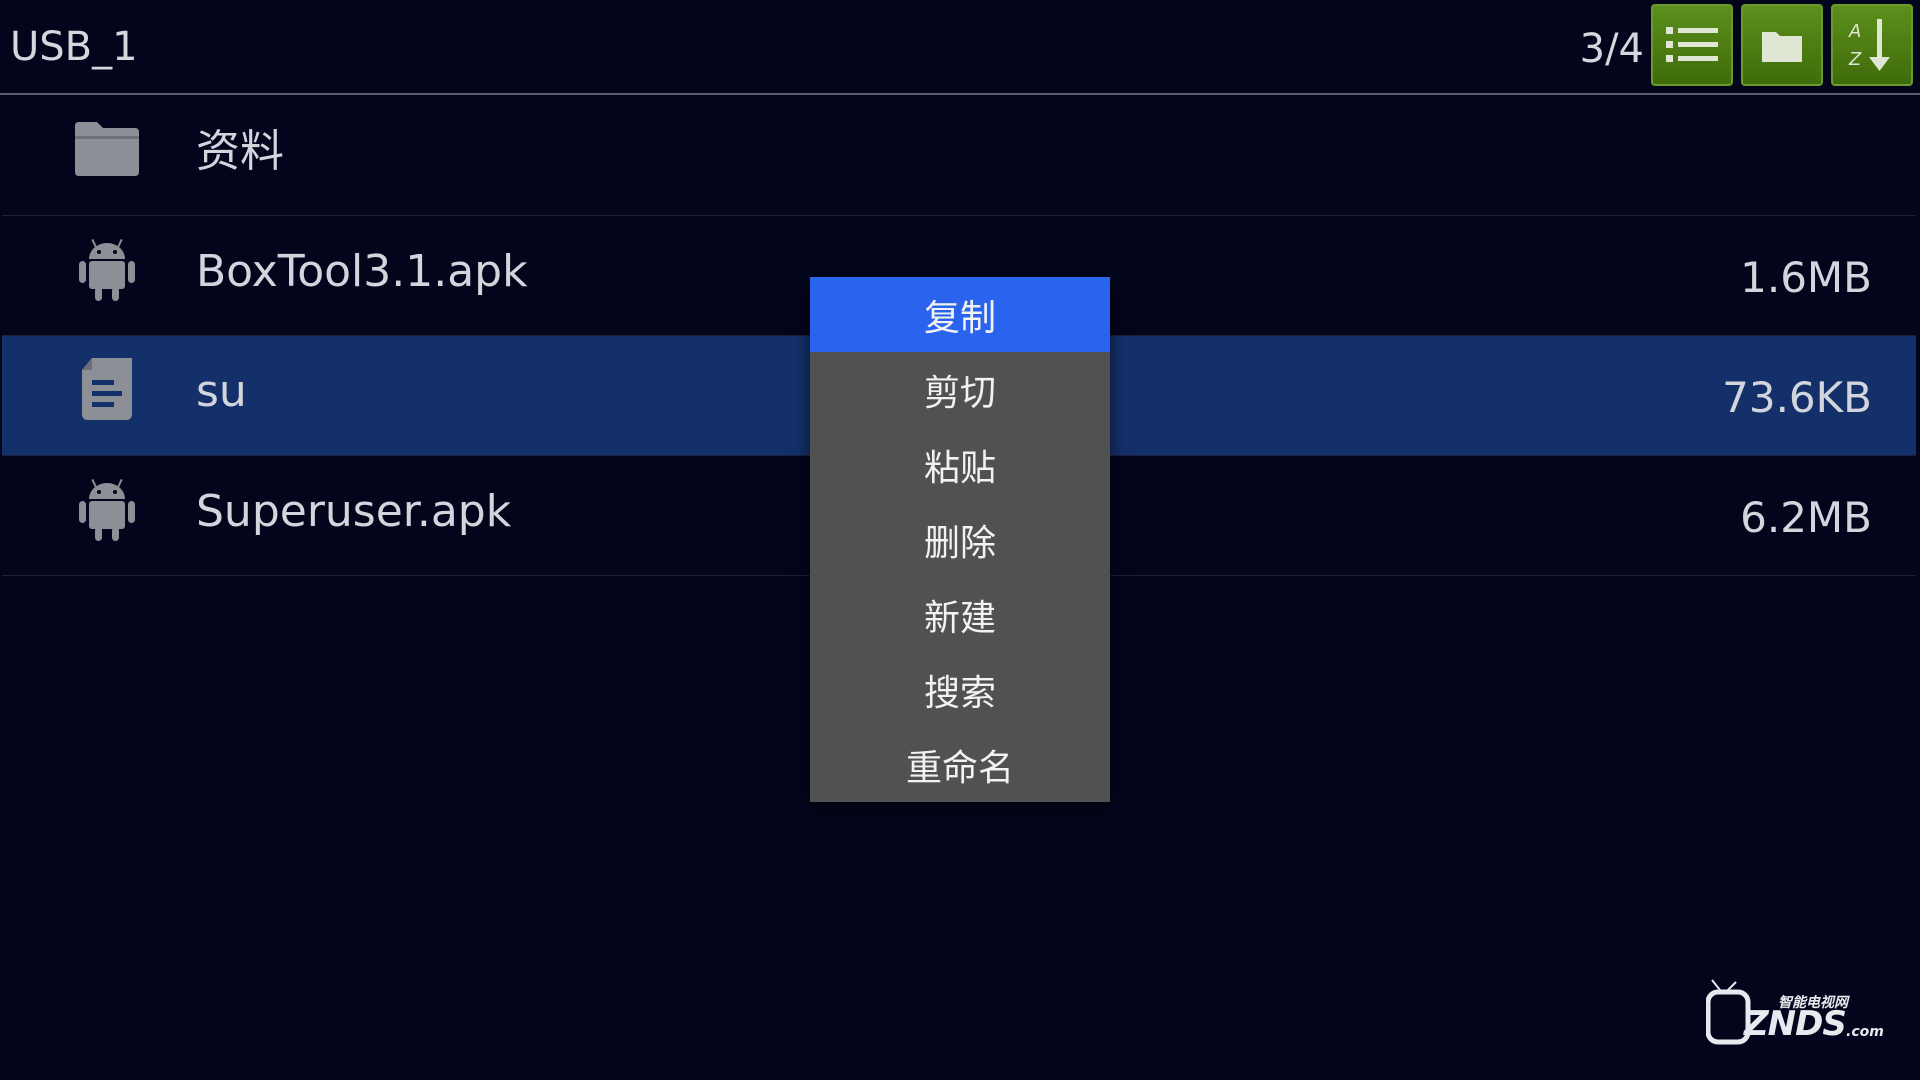  What do you see at coordinates (960, 314) in the screenshot?
I see `menu-item-copy: 复制` at bounding box center [960, 314].